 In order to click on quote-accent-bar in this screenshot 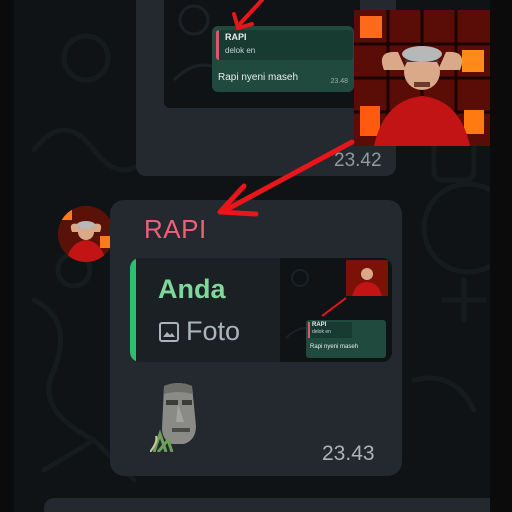, I will do `click(133, 310)`.